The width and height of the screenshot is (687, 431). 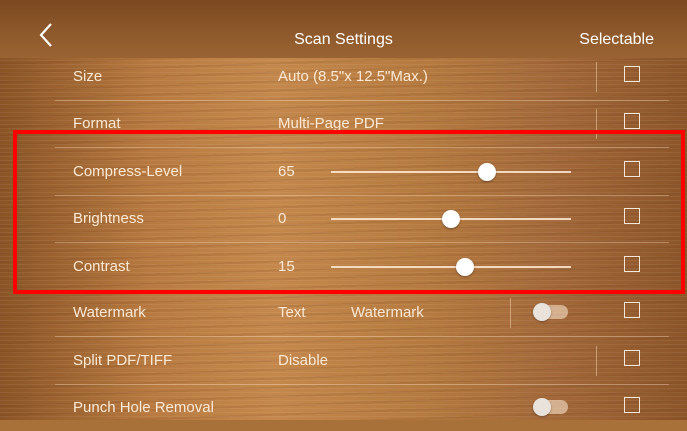 I want to click on brightness-slider, so click(x=451, y=219).